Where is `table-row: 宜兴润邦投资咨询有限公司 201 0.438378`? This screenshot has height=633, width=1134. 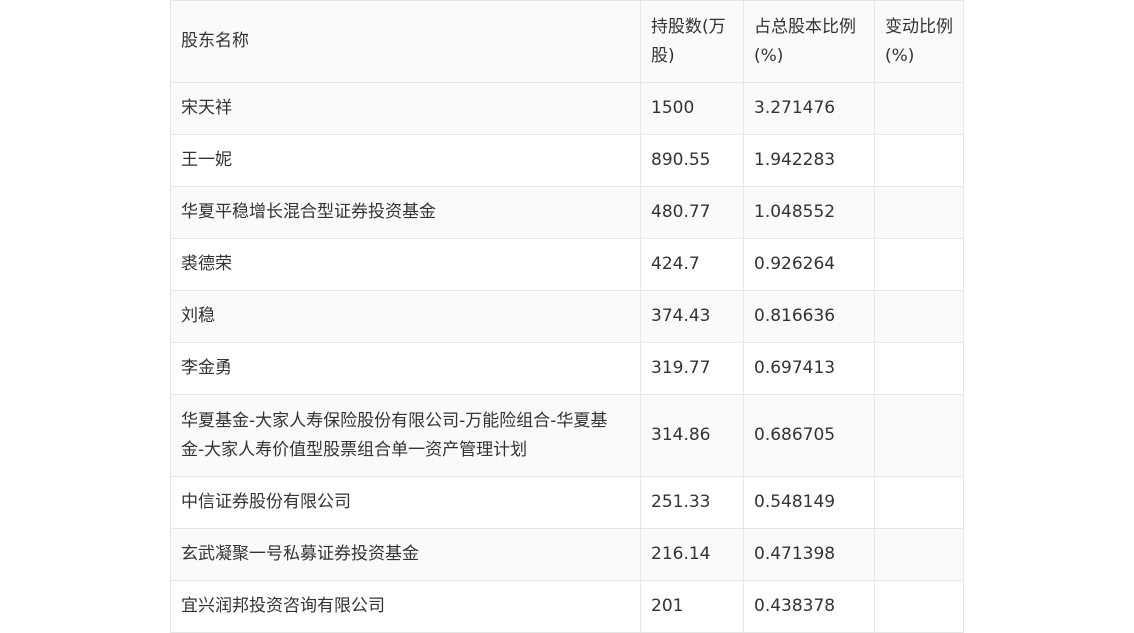
table-row: 宜兴润邦投资咨询有限公司 201 0.438378 is located at coordinates (567, 606).